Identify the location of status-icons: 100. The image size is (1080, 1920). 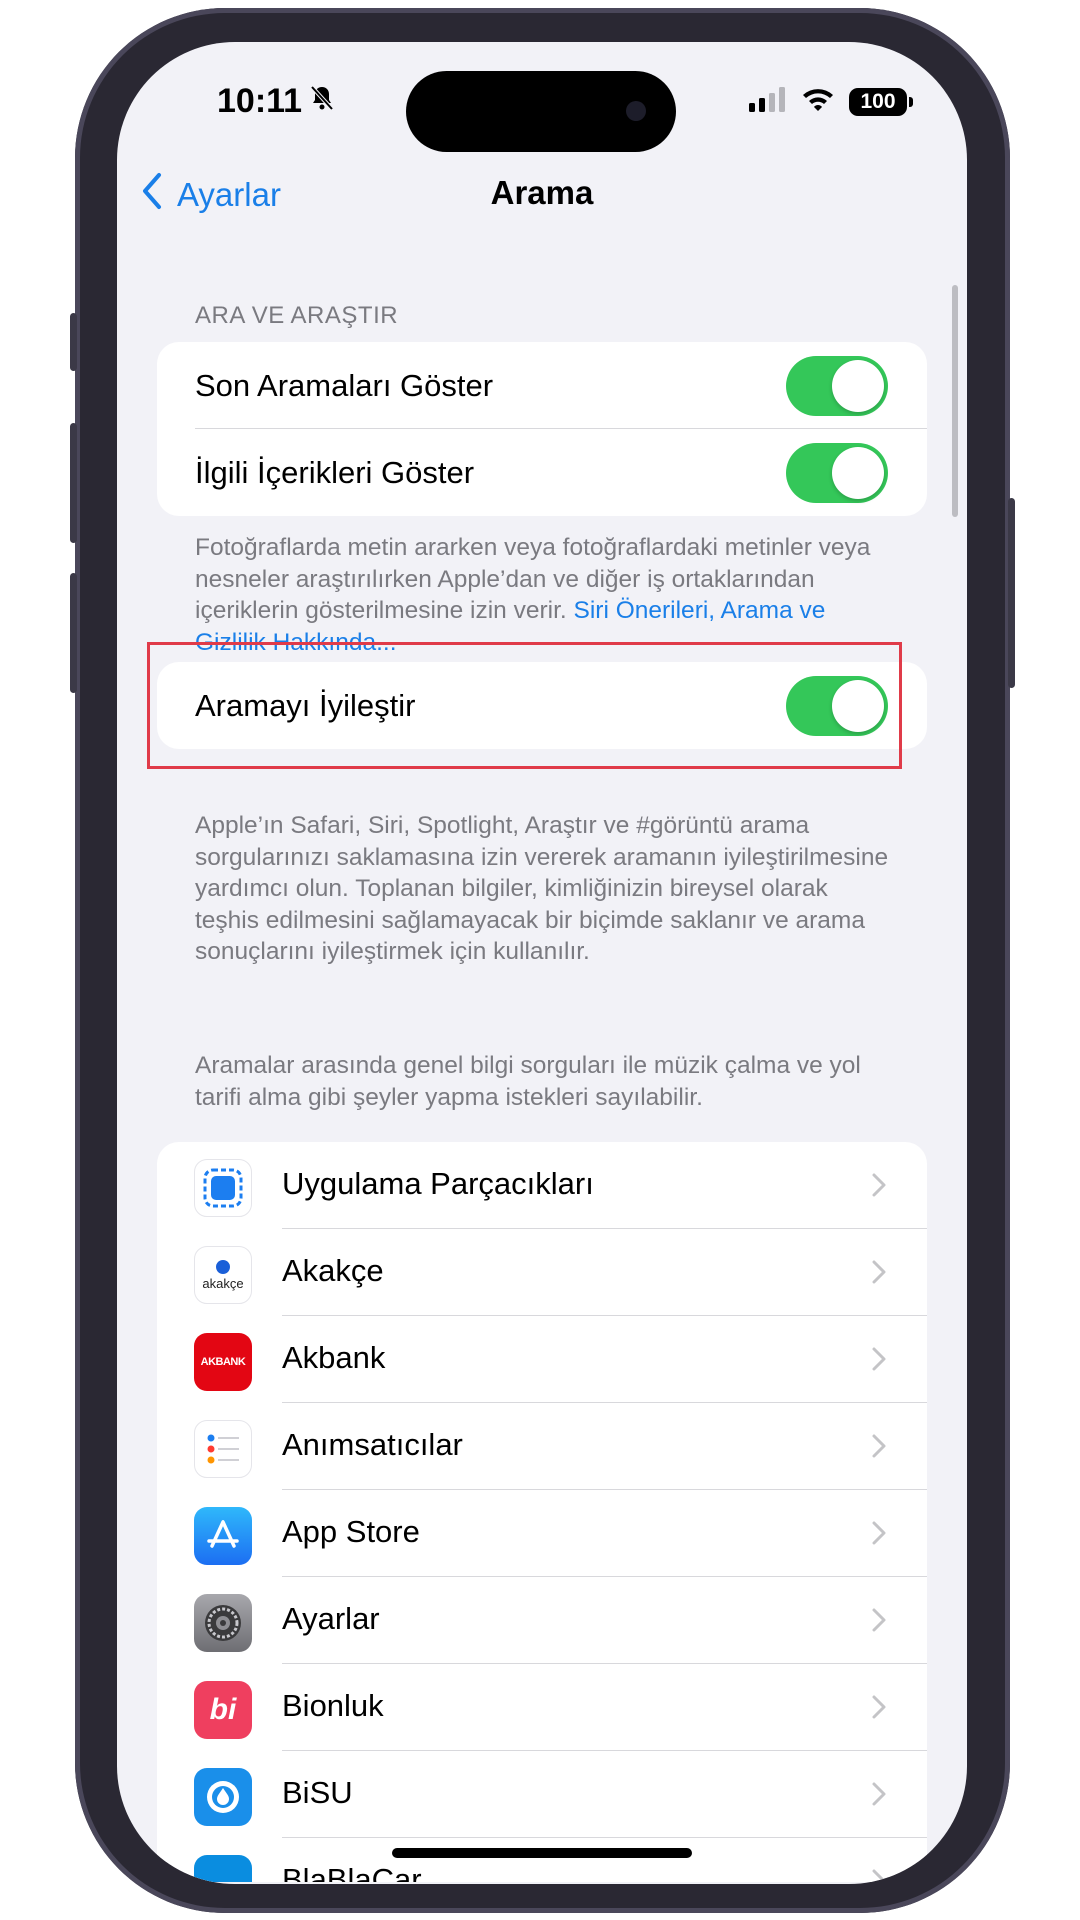
(830, 101).